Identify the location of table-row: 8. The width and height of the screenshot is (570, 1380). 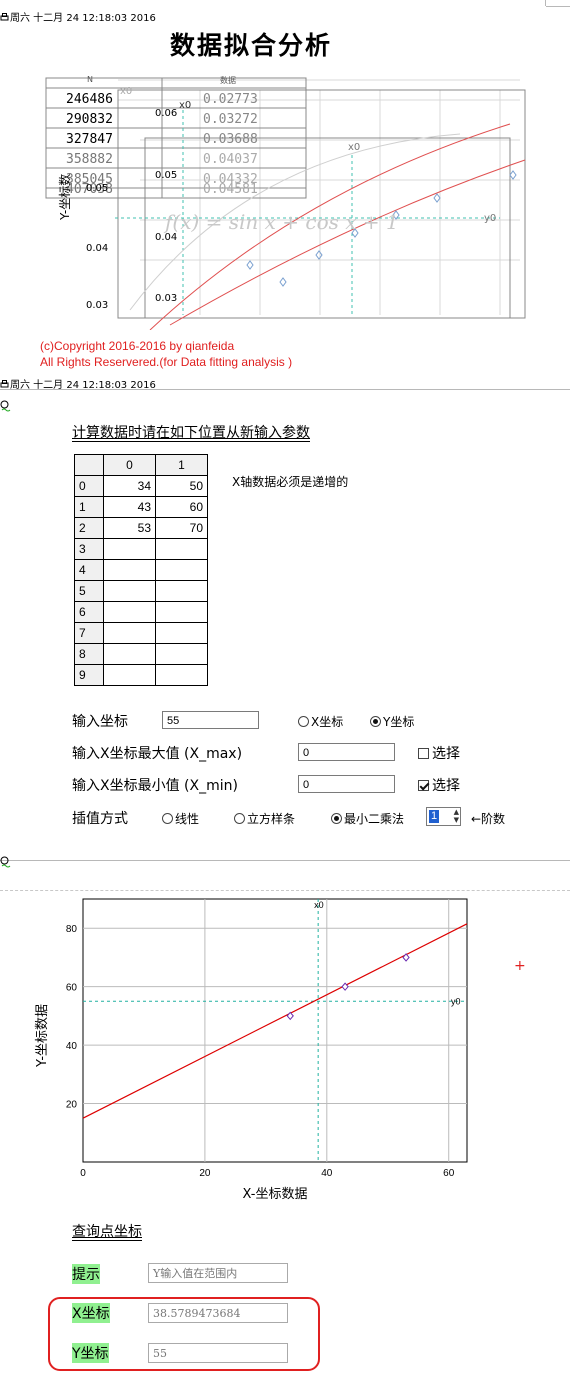
(141, 654).